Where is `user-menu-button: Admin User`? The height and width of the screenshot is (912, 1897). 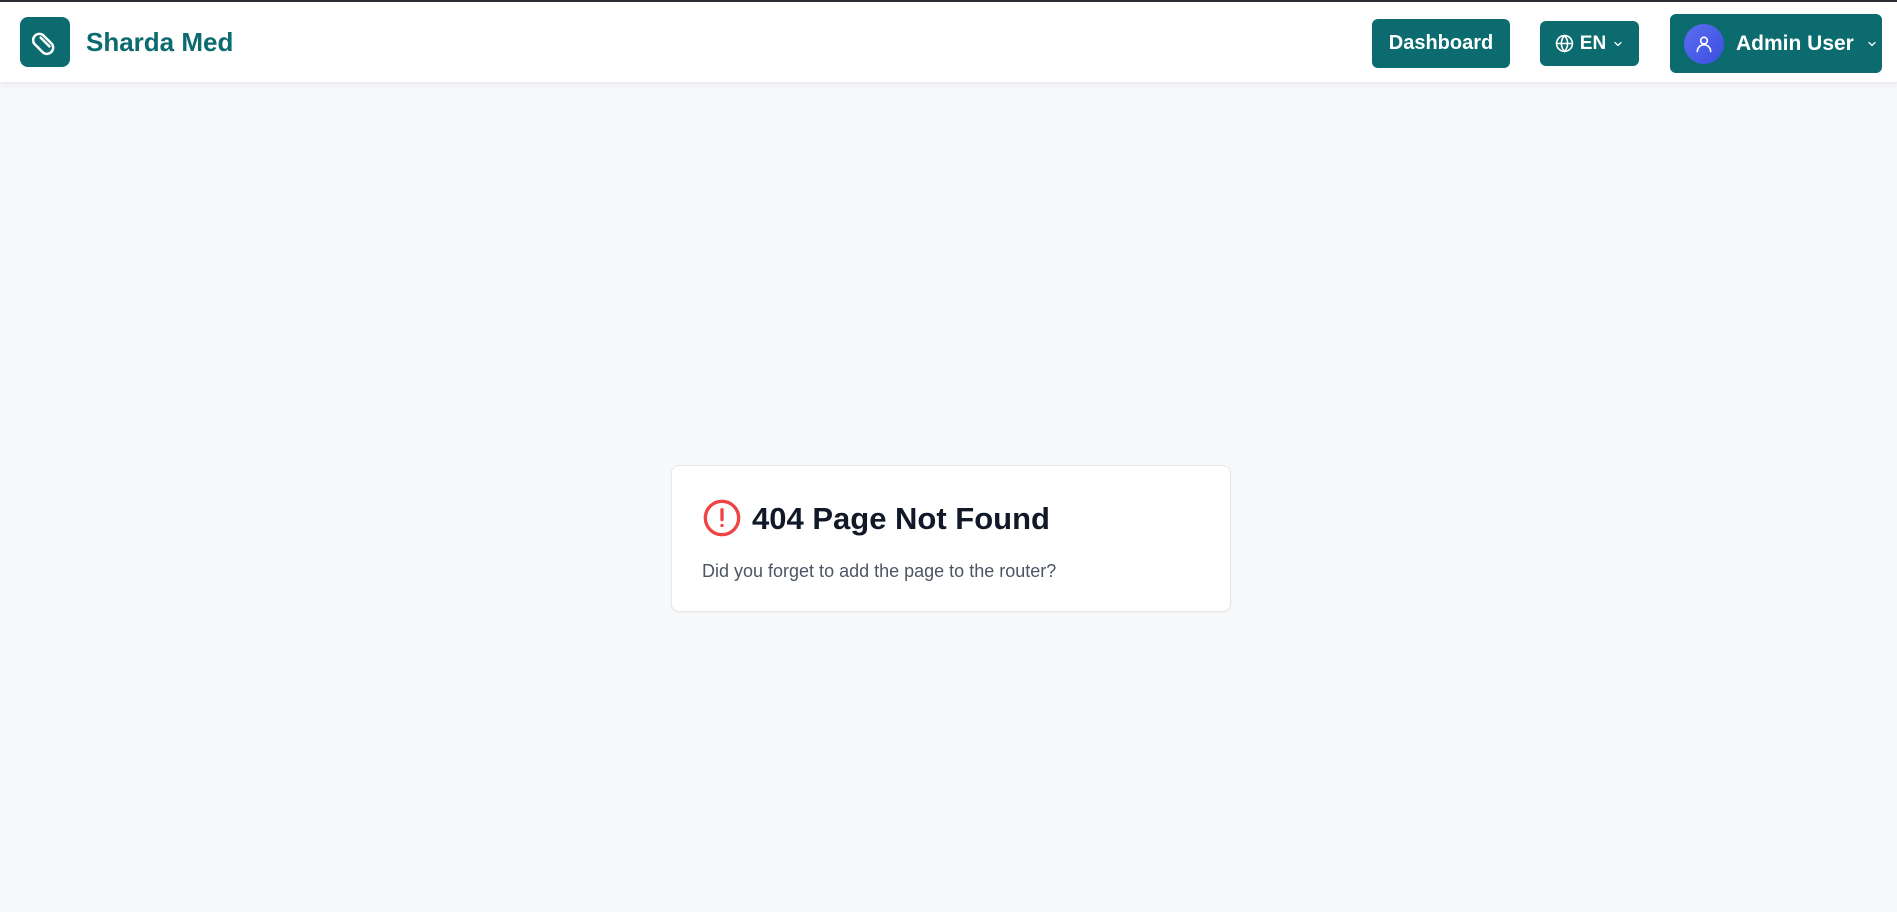
user-menu-button: Admin User is located at coordinates (1776, 43).